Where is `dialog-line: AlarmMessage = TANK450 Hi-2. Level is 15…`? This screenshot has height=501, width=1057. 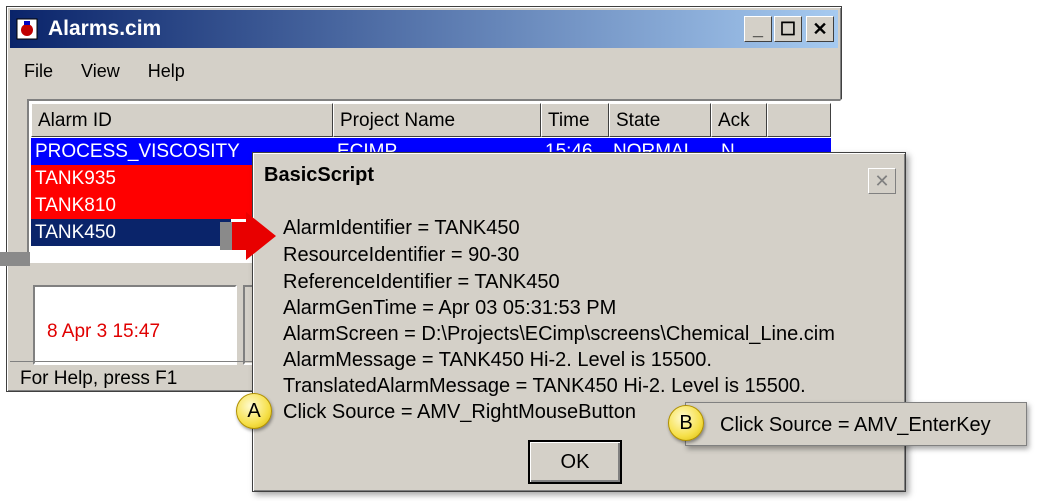 dialog-line: AlarmMessage = TANK450 Hi-2. Level is 15… is located at coordinates (497, 360).